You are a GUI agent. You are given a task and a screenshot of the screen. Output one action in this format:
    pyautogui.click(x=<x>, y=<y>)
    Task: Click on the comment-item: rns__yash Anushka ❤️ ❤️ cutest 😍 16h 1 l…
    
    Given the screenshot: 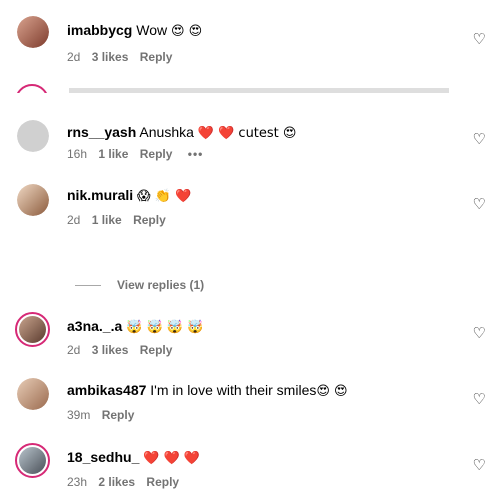 What is the action you would take?
    pyautogui.click(x=250, y=150)
    